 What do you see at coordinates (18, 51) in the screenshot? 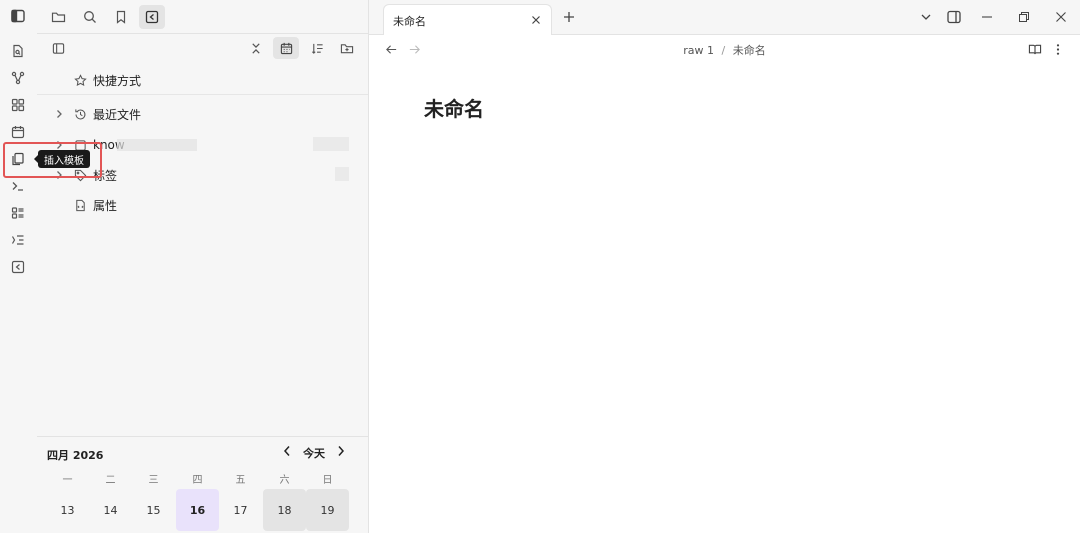
I see `file-search-icon` at bounding box center [18, 51].